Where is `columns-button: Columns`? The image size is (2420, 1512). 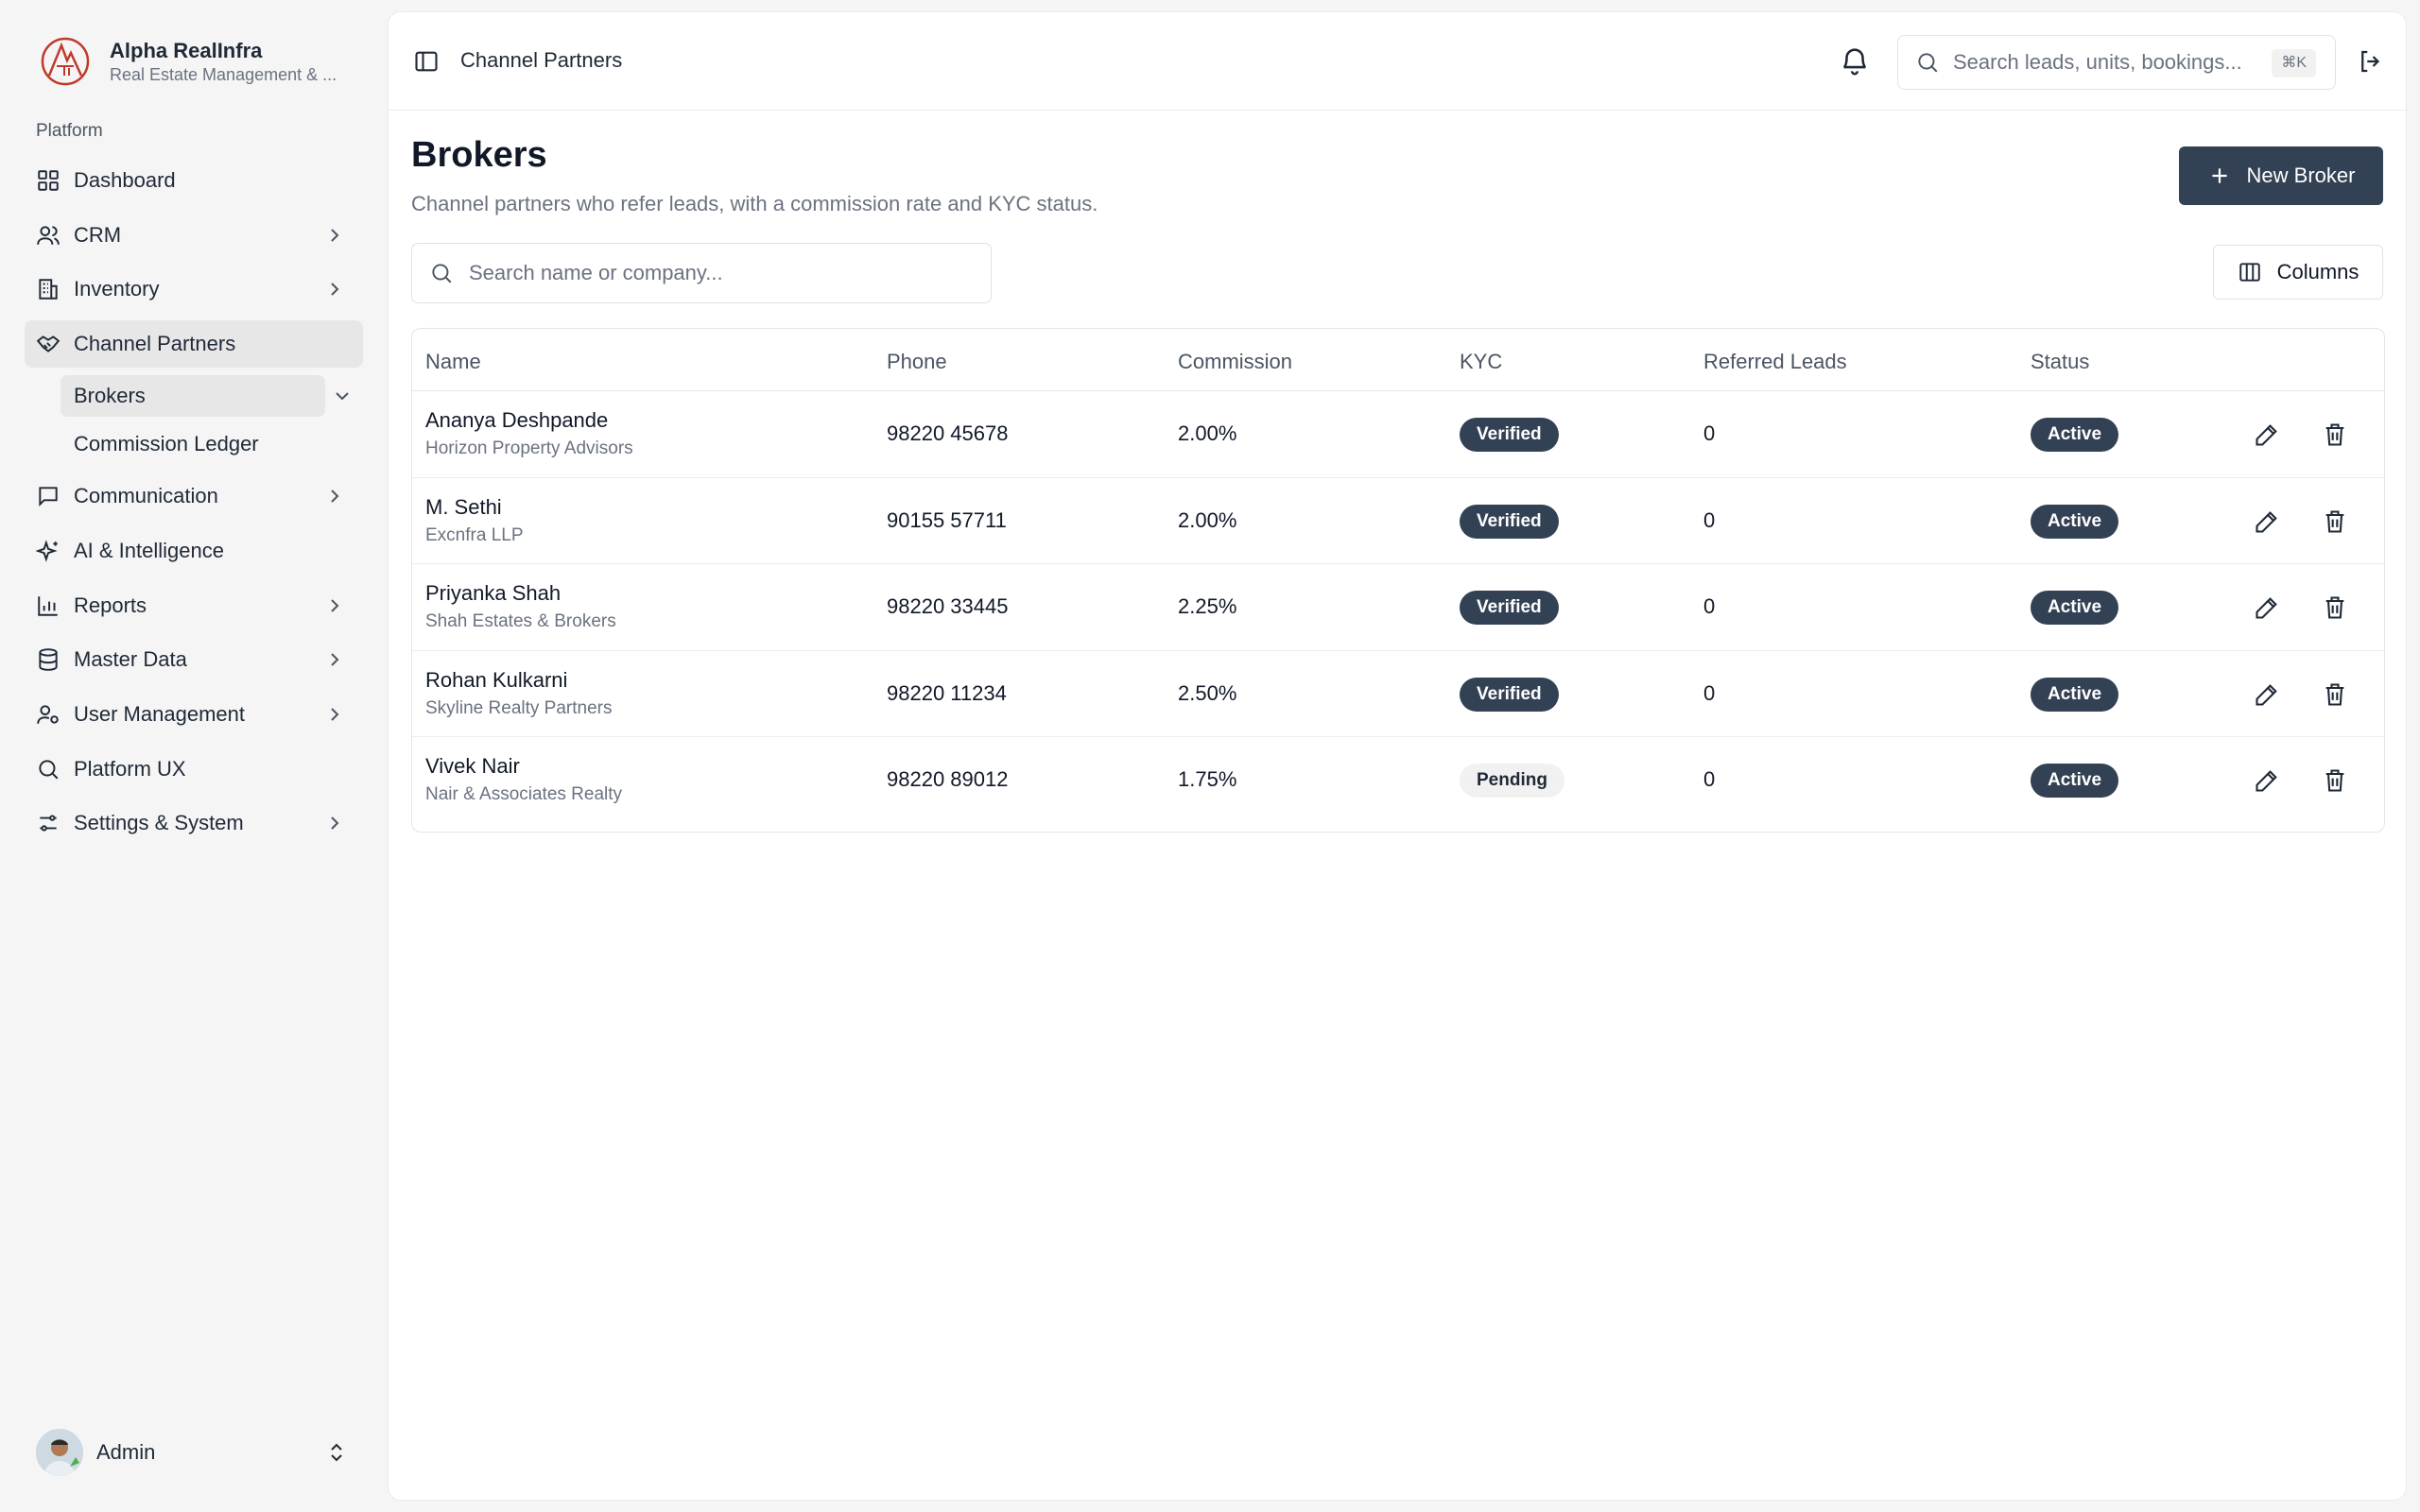 columns-button: Columns is located at coordinates (2298, 272).